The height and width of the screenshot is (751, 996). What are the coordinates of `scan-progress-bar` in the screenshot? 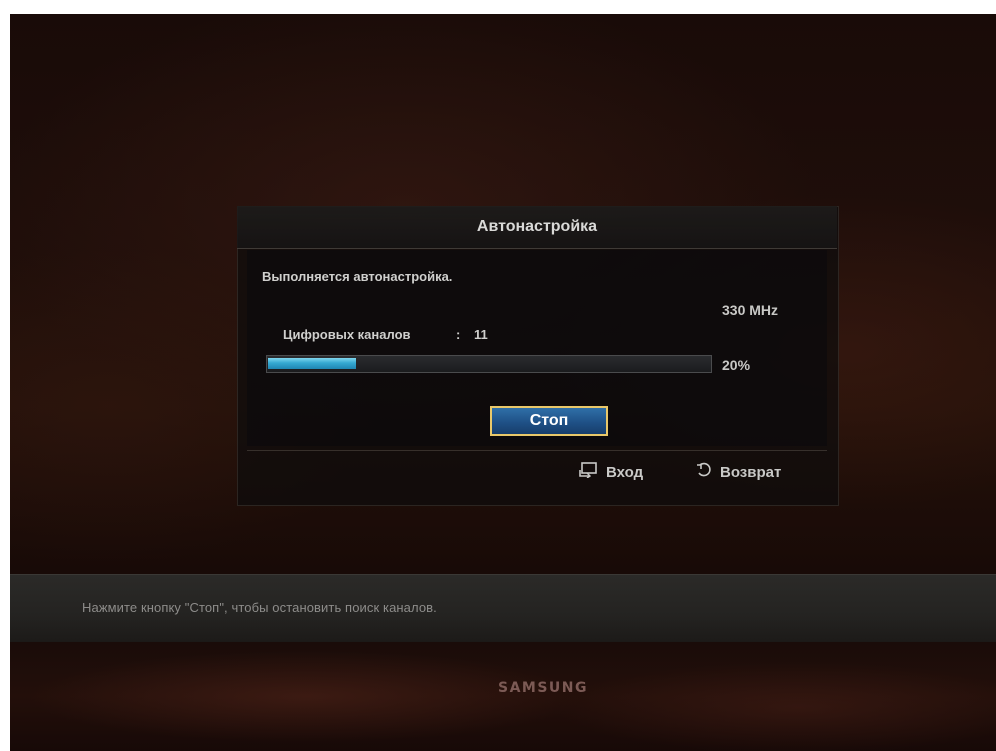 It's located at (489, 364).